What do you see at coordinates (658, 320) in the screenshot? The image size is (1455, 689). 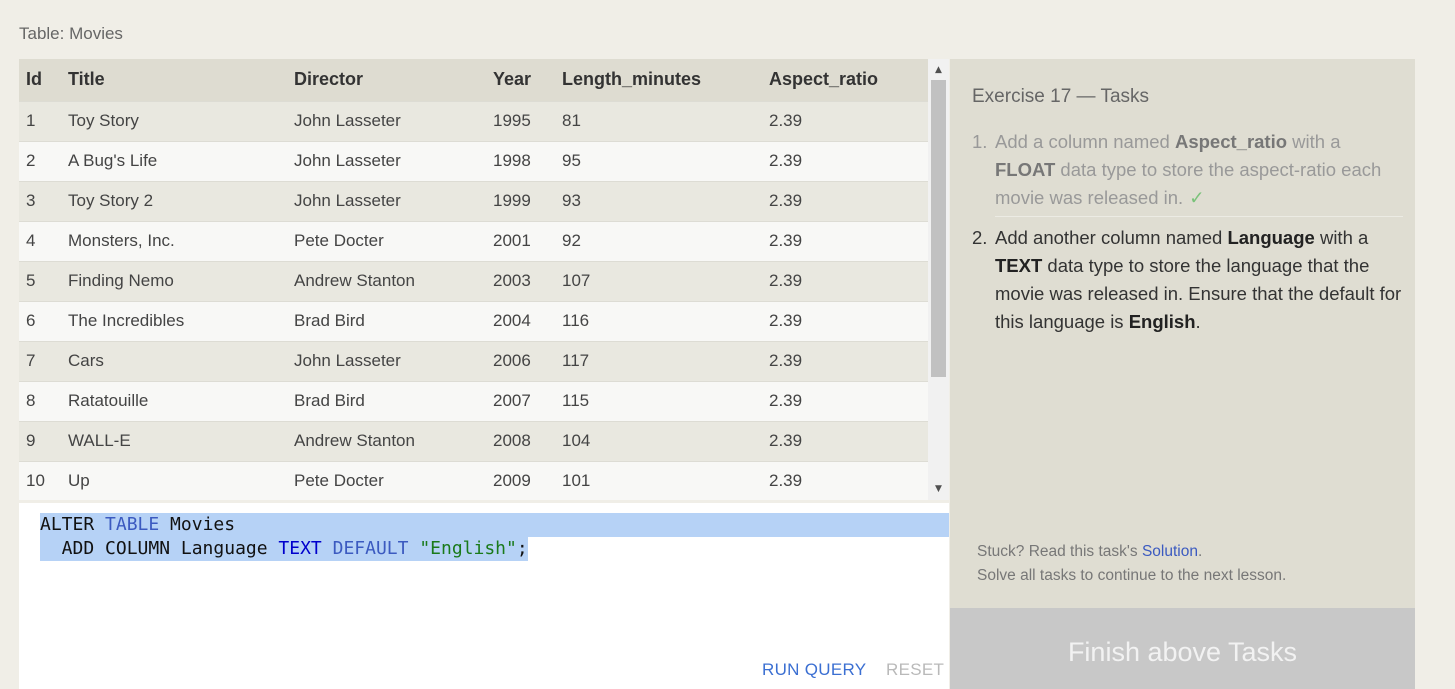 I see `cell-length-minutes: 116` at bounding box center [658, 320].